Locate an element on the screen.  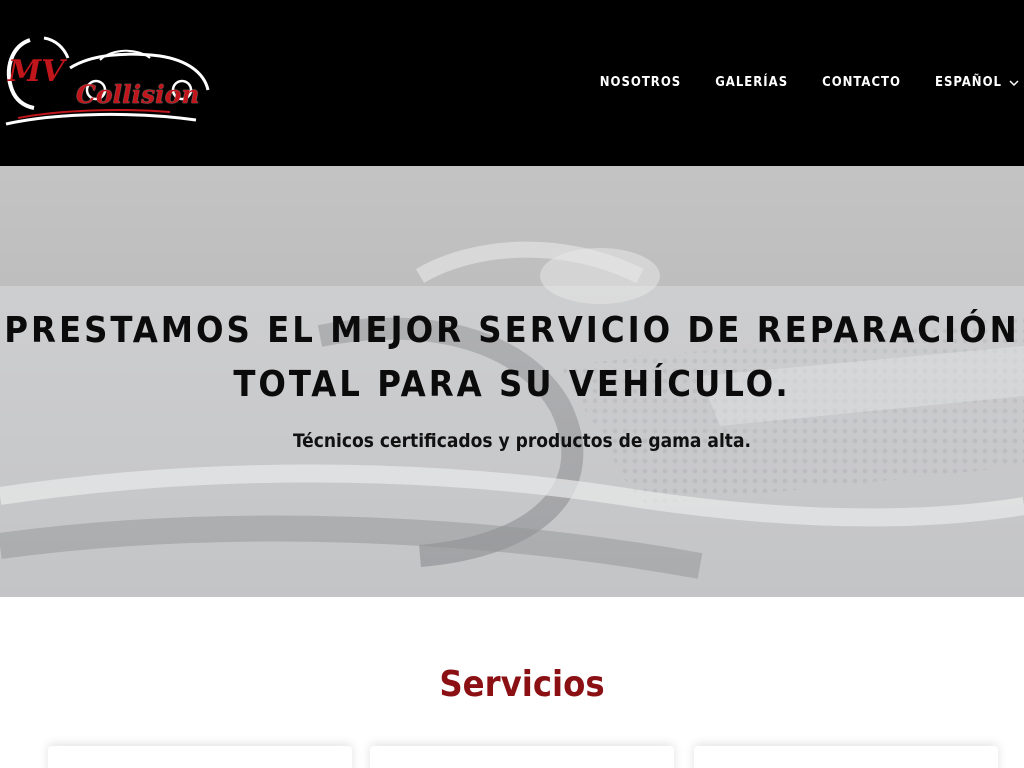
main-nav: NOSOTROS GALERÍAS CONTACTO ESPAÑOL is located at coordinates (795, 83).